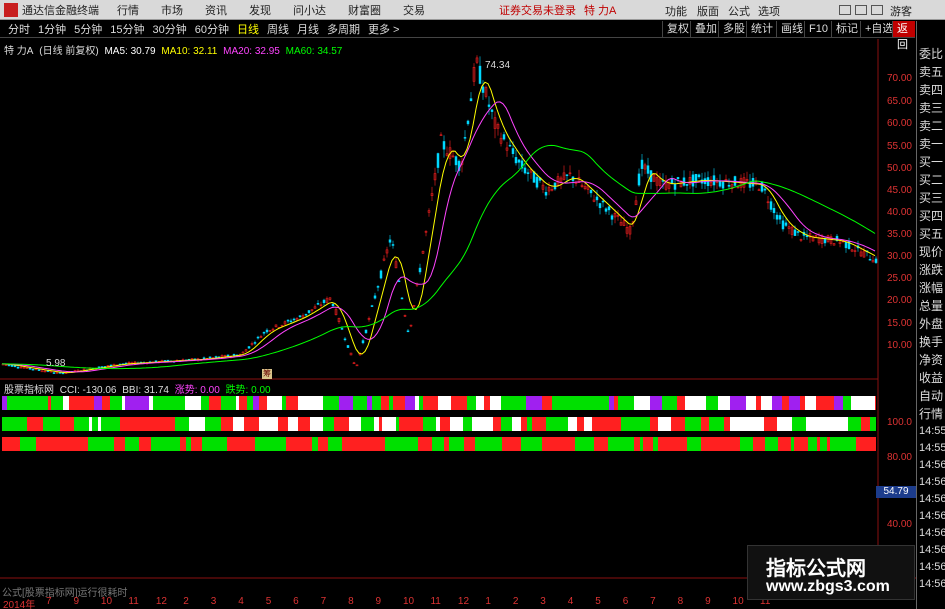 This screenshot has height=609, width=945. What do you see at coordinates (351, 601) in the screenshot?
I see `date-tick: 8` at bounding box center [351, 601].